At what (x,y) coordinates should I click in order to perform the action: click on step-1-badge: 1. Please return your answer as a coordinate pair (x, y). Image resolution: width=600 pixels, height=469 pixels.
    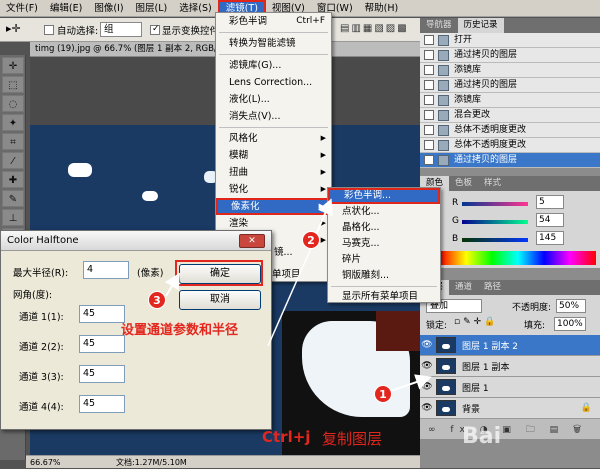
    Looking at the image, I should click on (383, 394).